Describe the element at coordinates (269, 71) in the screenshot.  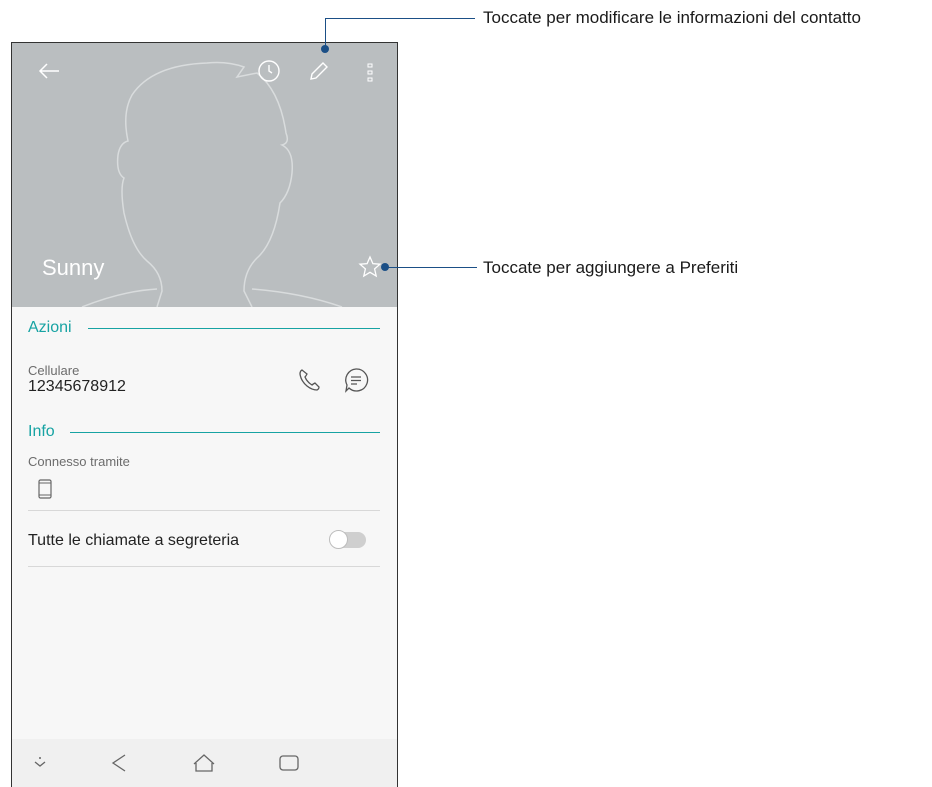
I see `clock-icon` at that location.